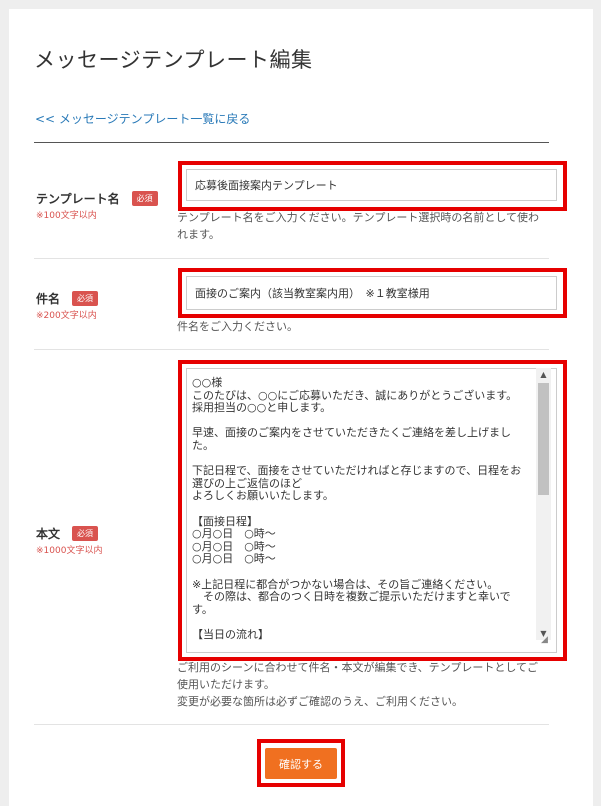  What do you see at coordinates (320, 701) in the screenshot?
I see `body-help-line-2: 変更が必要な箇所は必ずご確認のうえ、ご利用ください。` at bounding box center [320, 701].